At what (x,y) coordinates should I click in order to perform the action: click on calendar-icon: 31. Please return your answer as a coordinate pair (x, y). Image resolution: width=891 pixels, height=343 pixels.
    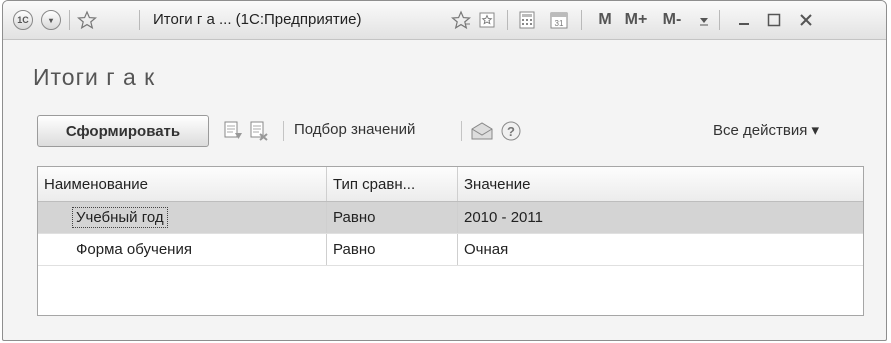
    Looking at the image, I should click on (559, 20).